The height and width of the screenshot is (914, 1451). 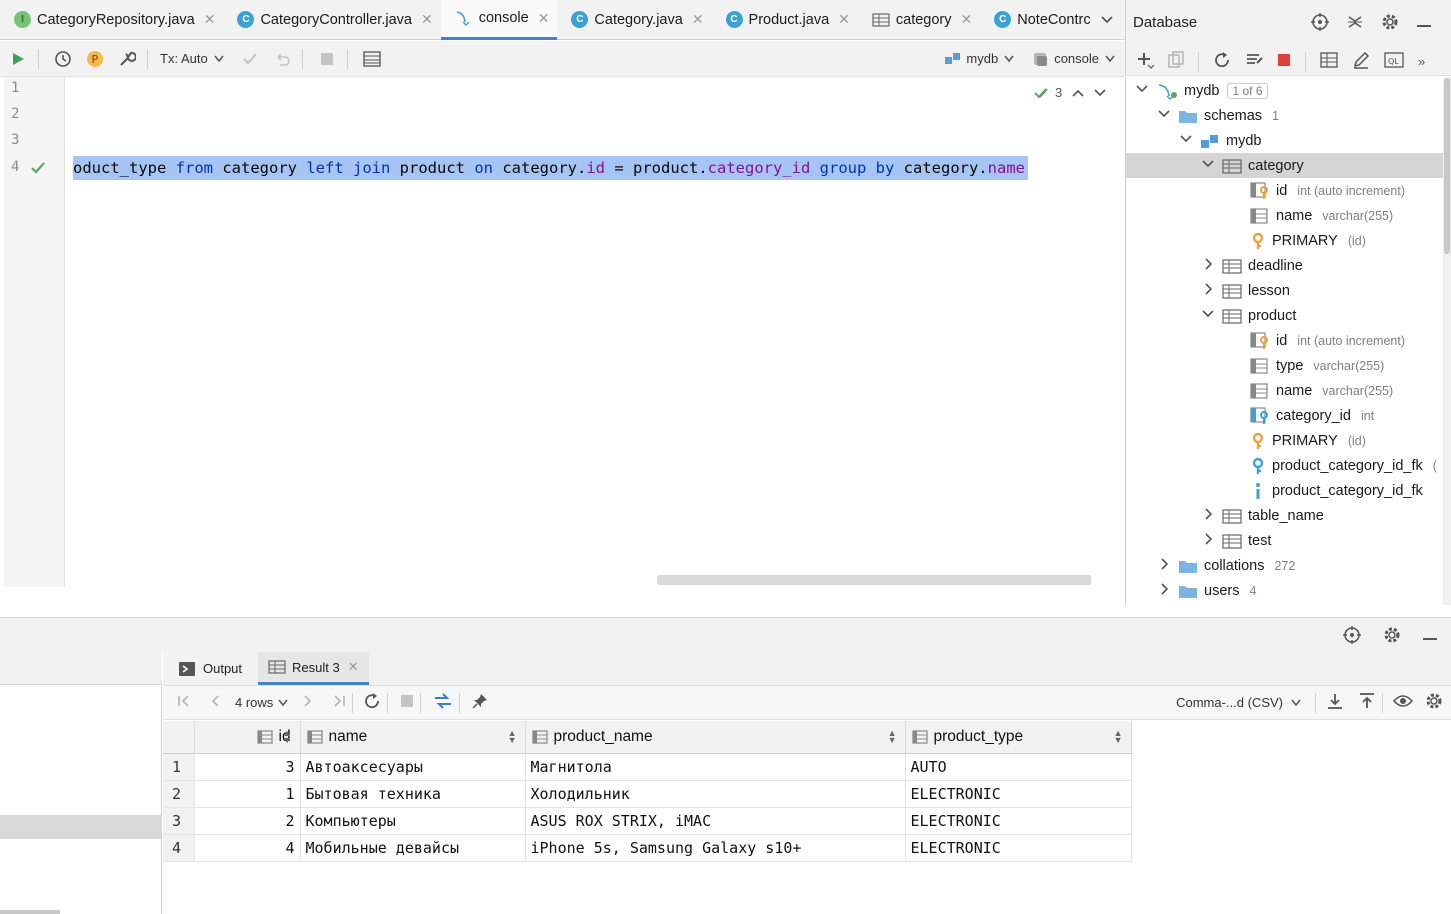 I want to click on download-icon, so click(x=1335, y=702).